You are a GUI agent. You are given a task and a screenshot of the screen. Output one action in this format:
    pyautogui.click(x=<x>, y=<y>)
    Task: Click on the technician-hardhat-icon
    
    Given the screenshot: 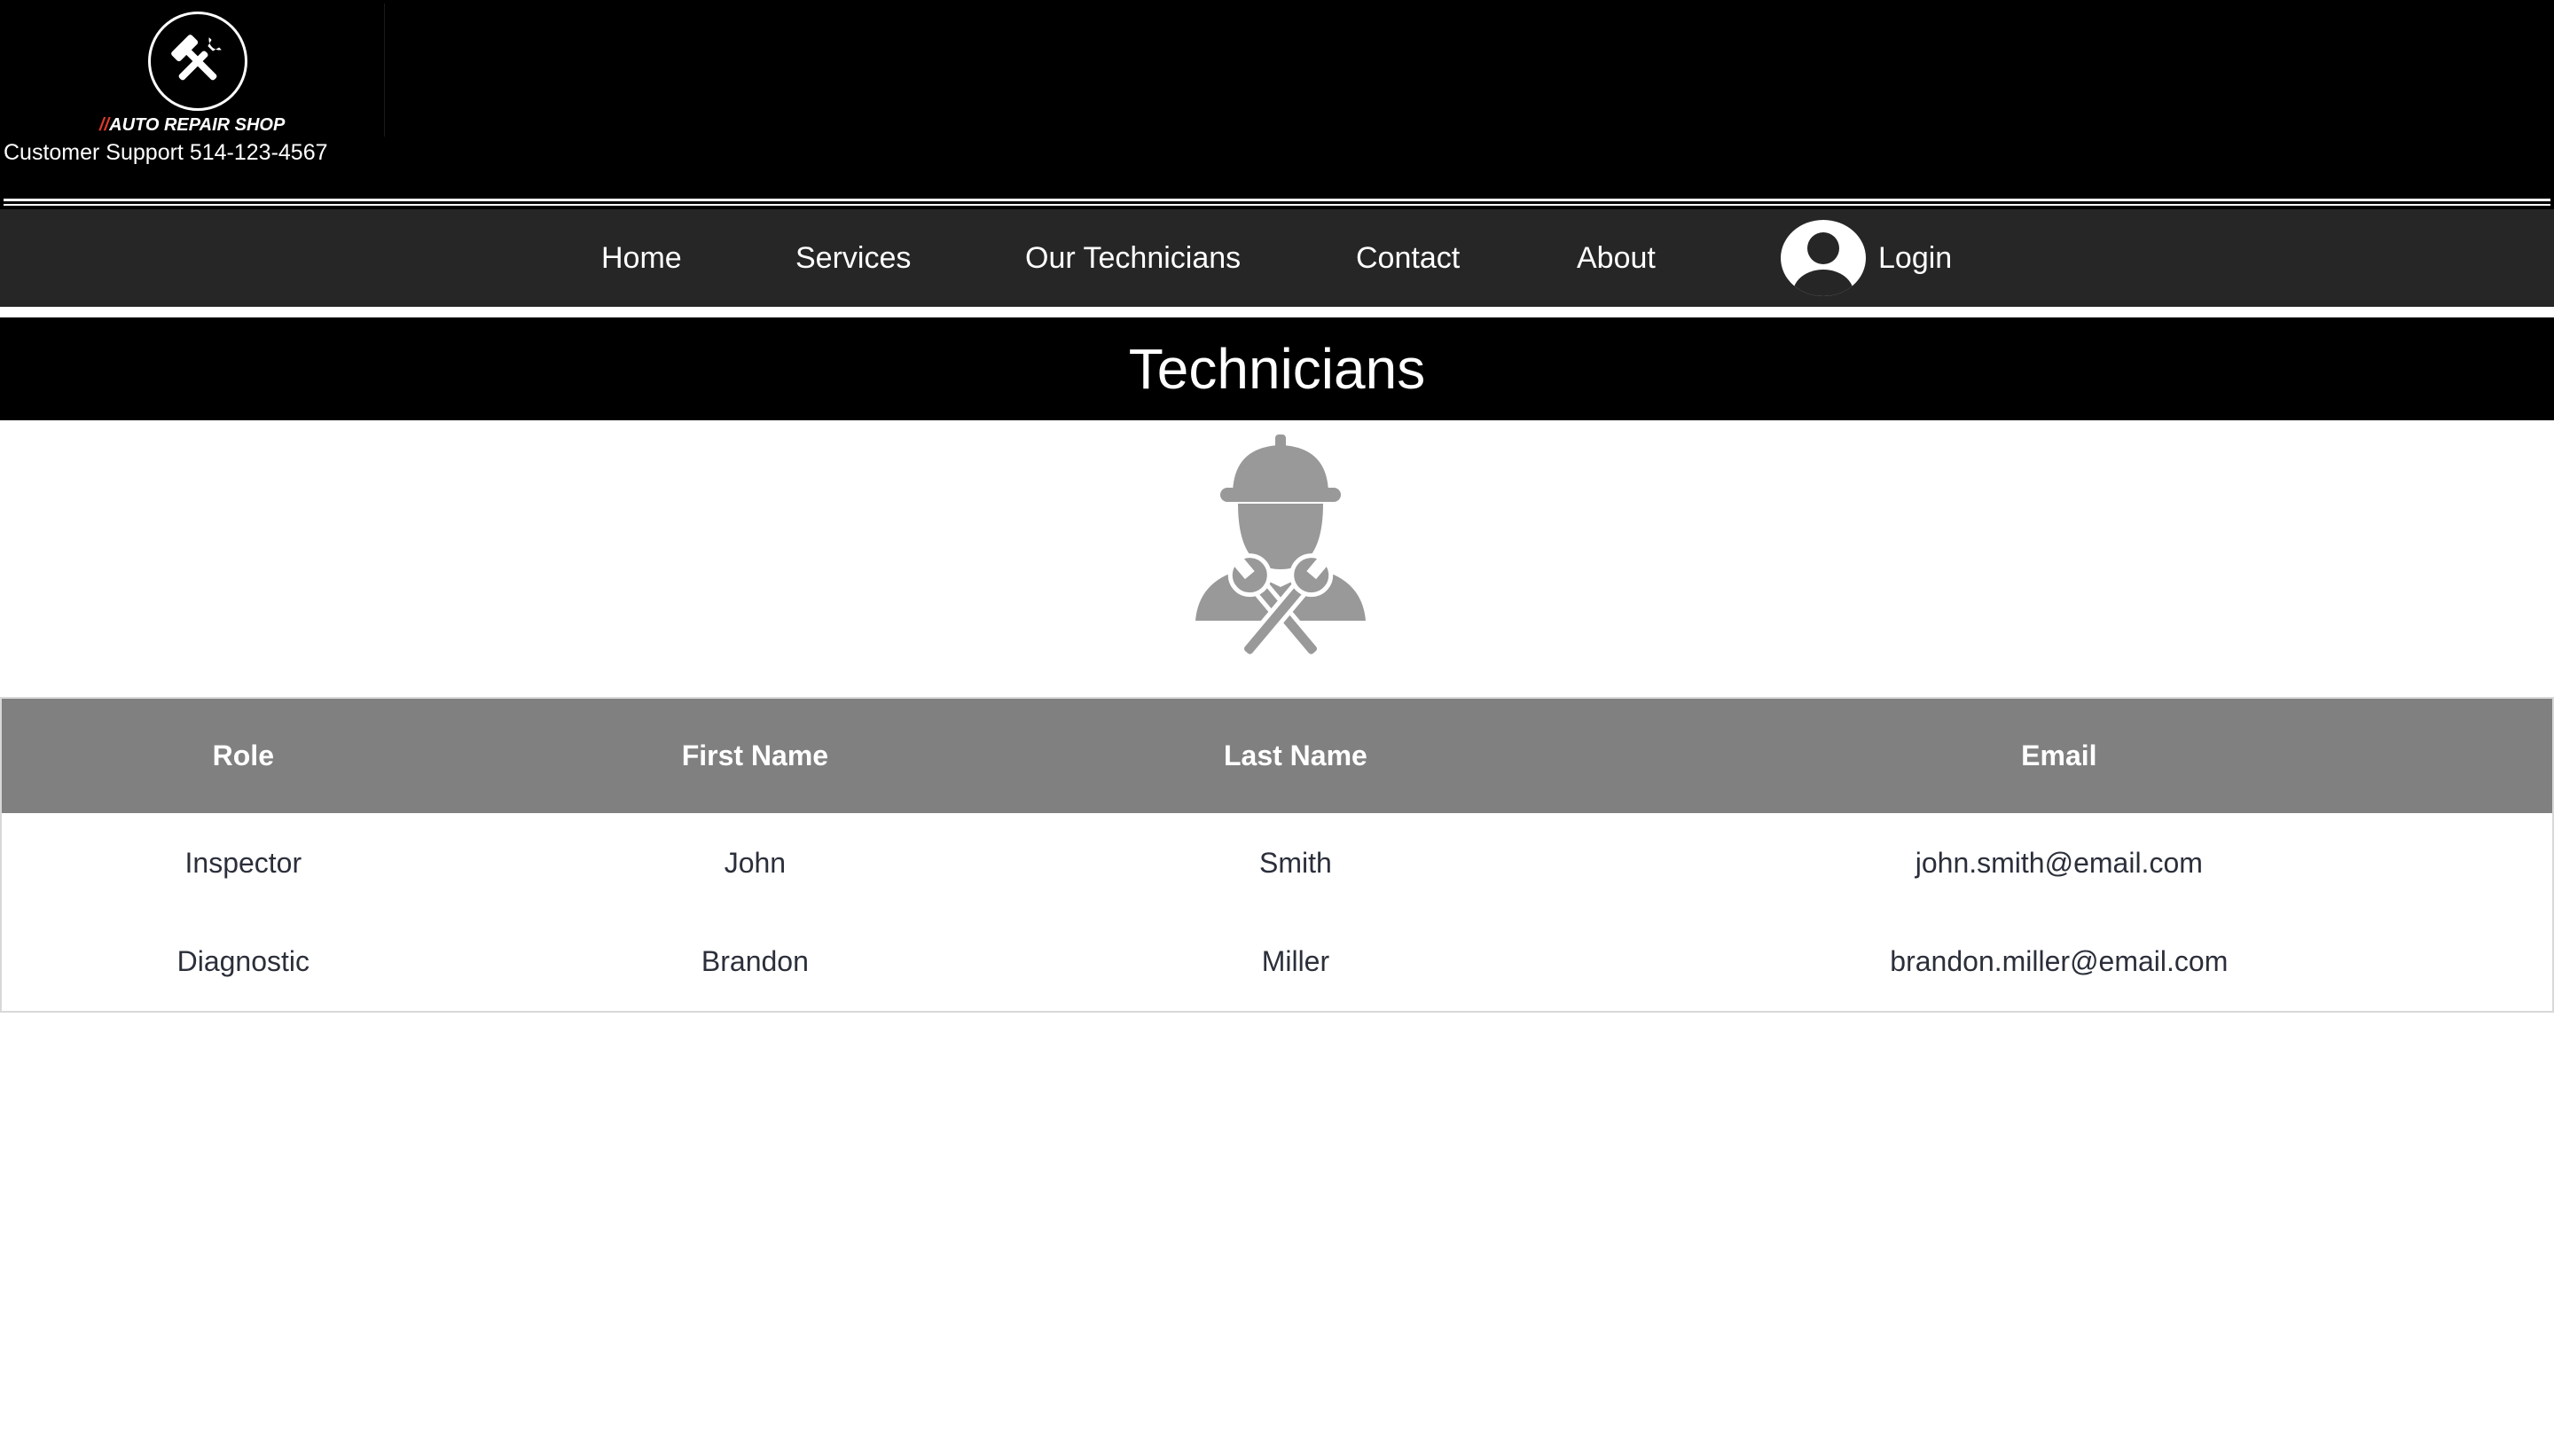 What is the action you would take?
    pyautogui.click(x=1280, y=555)
    